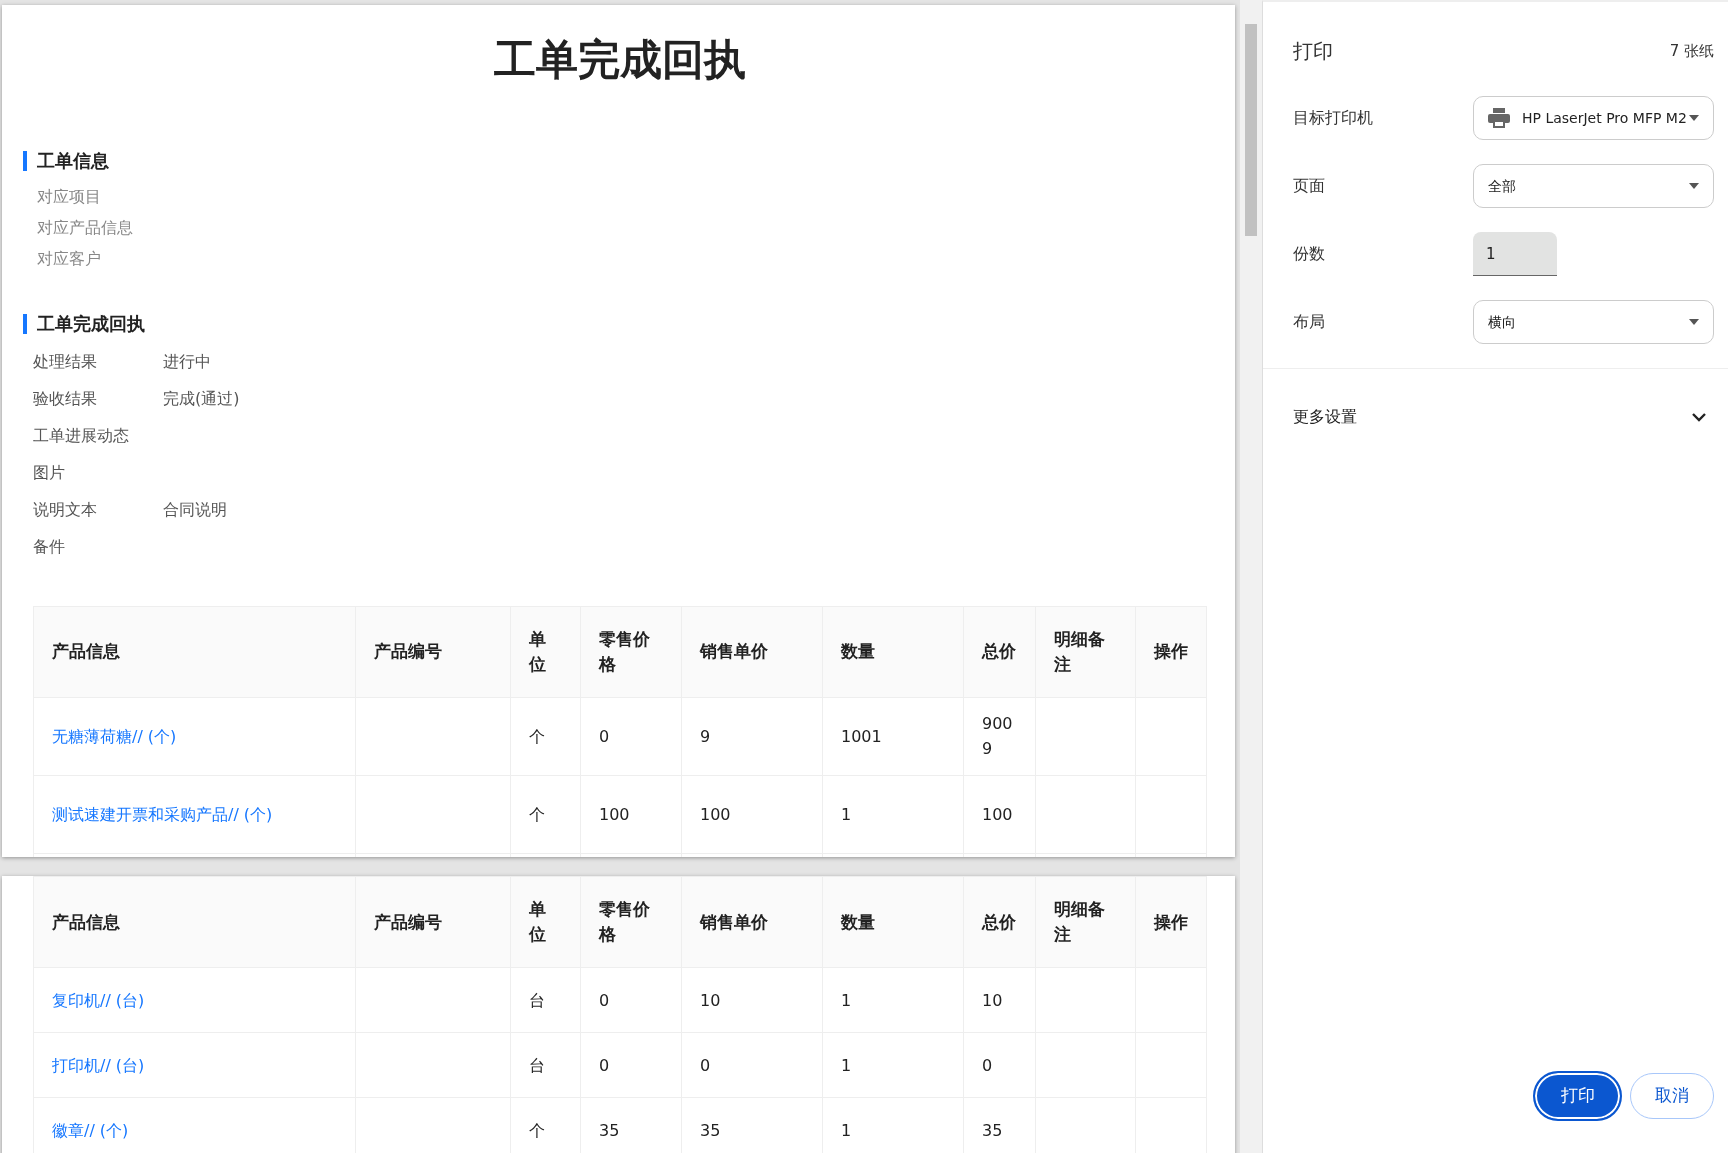  Describe the element at coordinates (1499, 118) in the screenshot. I see `printer-icon` at that location.